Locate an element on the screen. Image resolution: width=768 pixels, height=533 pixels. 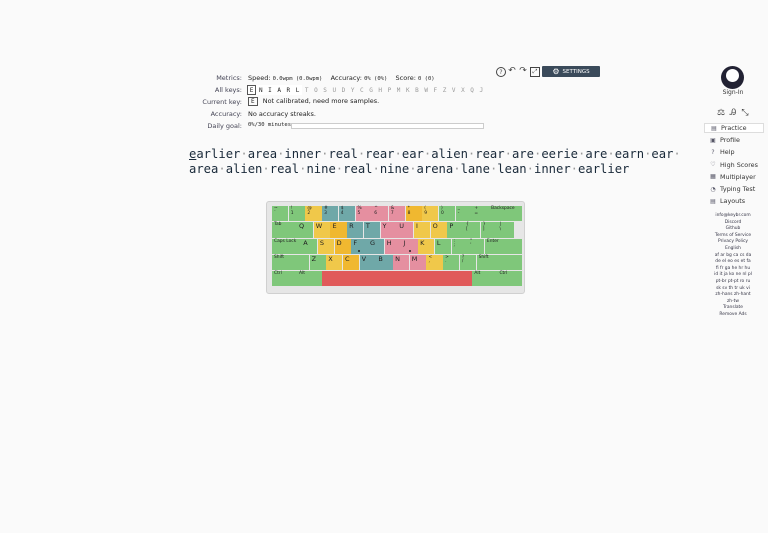
footer-link: Translate is located at coordinates (733, 308).